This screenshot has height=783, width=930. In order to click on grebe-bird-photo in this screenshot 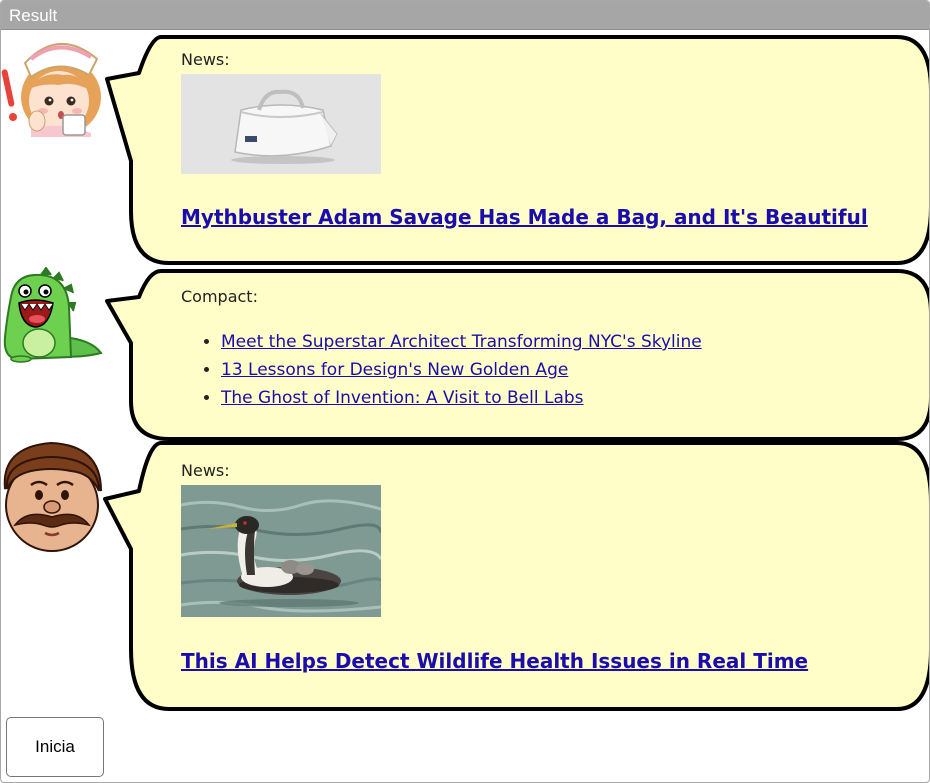, I will do `click(282, 553)`.